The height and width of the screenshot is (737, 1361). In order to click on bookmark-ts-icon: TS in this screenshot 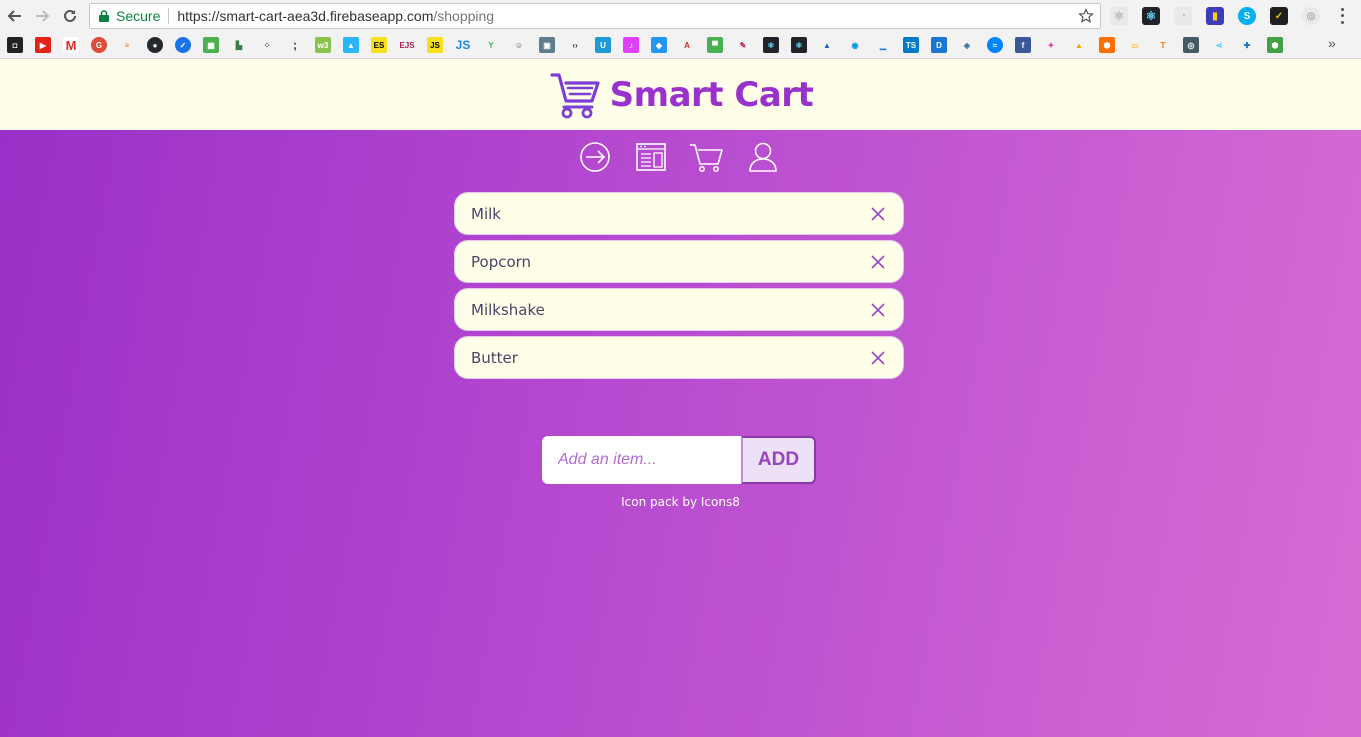, I will do `click(911, 45)`.